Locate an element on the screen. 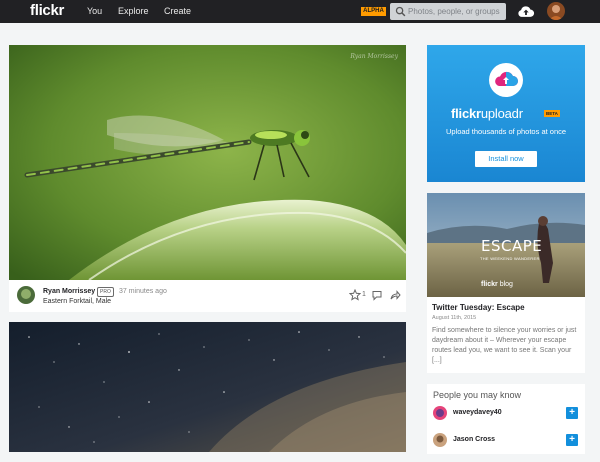 This screenshot has width=600, height=462. author-avatar is located at coordinates (26, 295).